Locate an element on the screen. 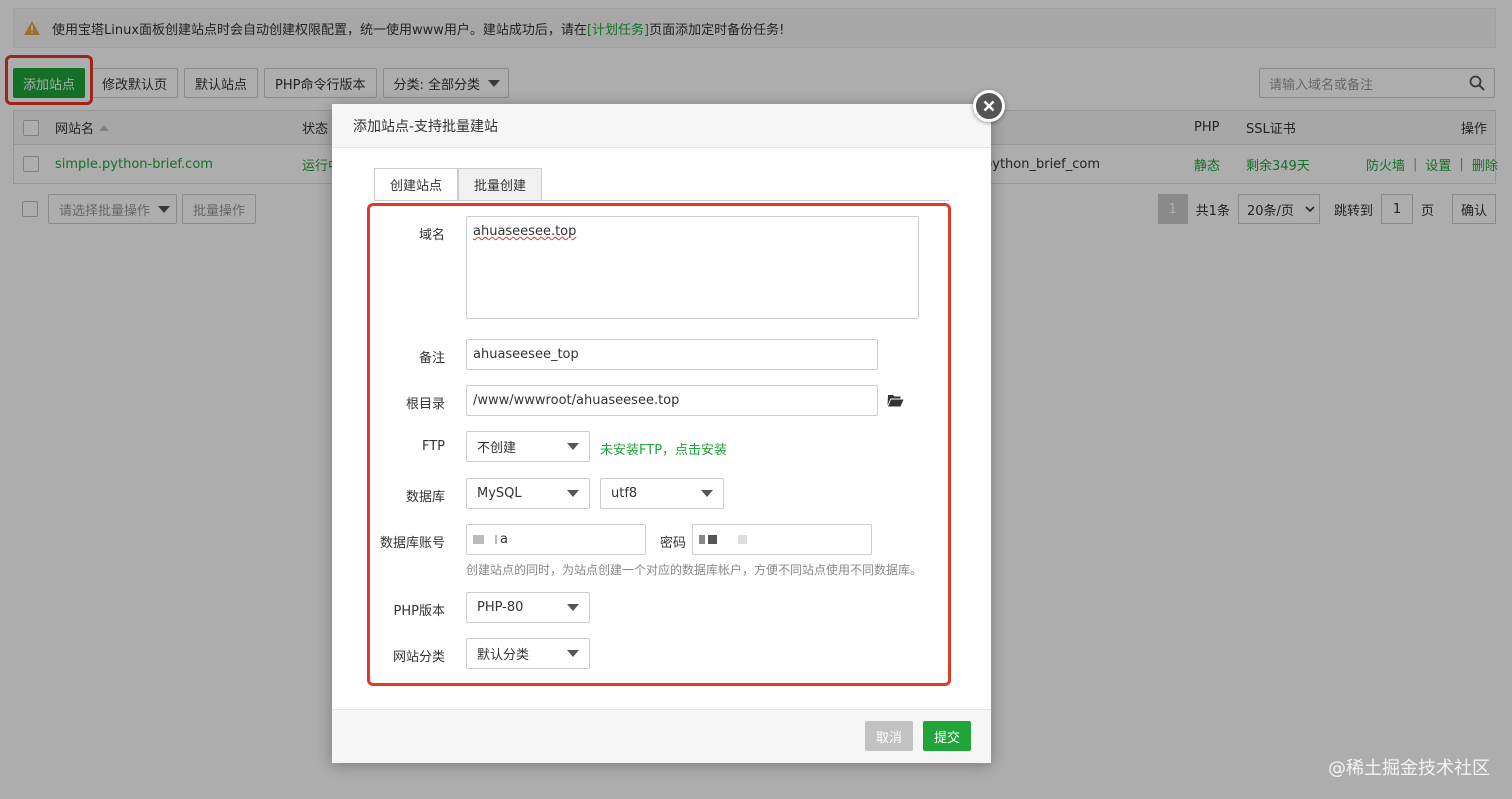  dialog-tabs: 创建站点 批量创建 is located at coordinates (458, 184).